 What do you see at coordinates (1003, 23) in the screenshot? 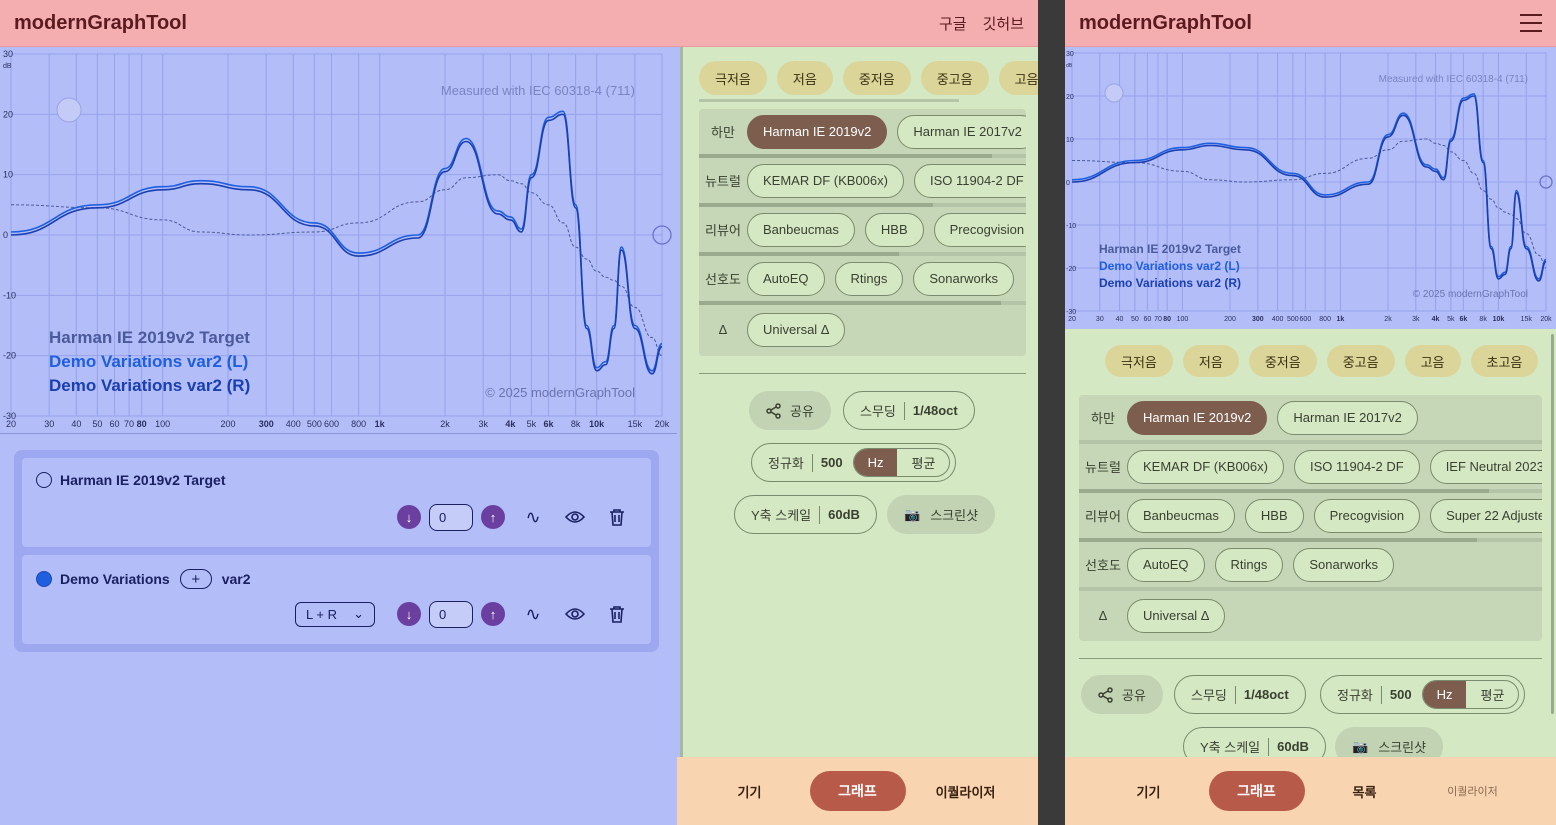
I see `github-link: 깃허브` at bounding box center [1003, 23].